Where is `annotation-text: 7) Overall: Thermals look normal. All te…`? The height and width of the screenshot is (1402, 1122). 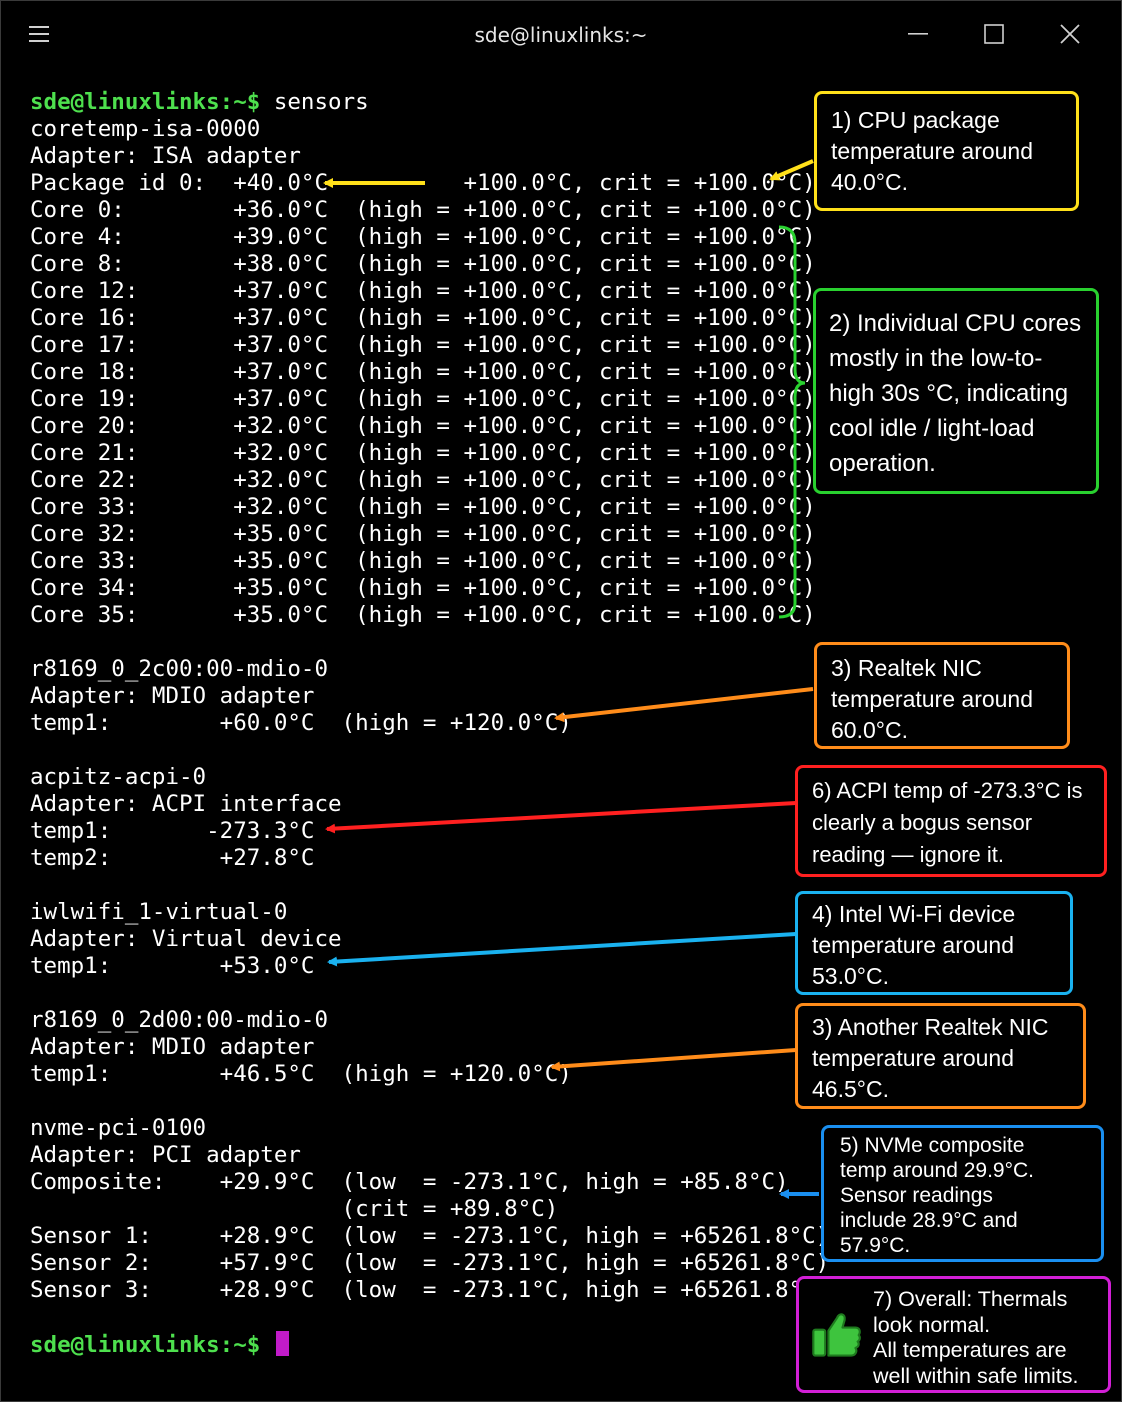 annotation-text: 7) Overall: Thermals look normal. All te… is located at coordinates (976, 1337).